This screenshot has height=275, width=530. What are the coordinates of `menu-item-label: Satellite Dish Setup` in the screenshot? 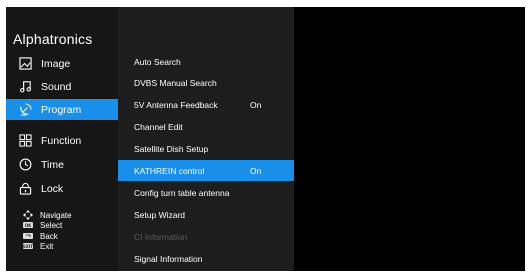 It's located at (171, 148).